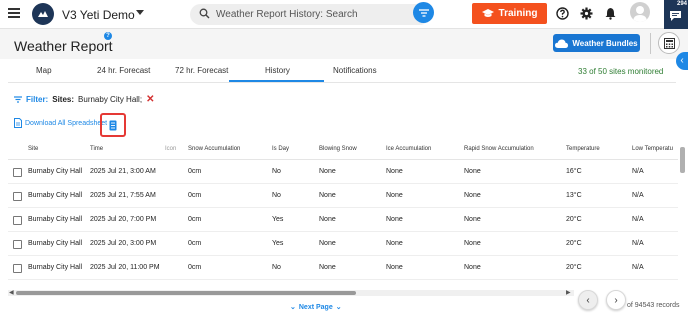 The height and width of the screenshot is (314, 688). I want to click on chevron-down-icon: ⌄, so click(338, 307).